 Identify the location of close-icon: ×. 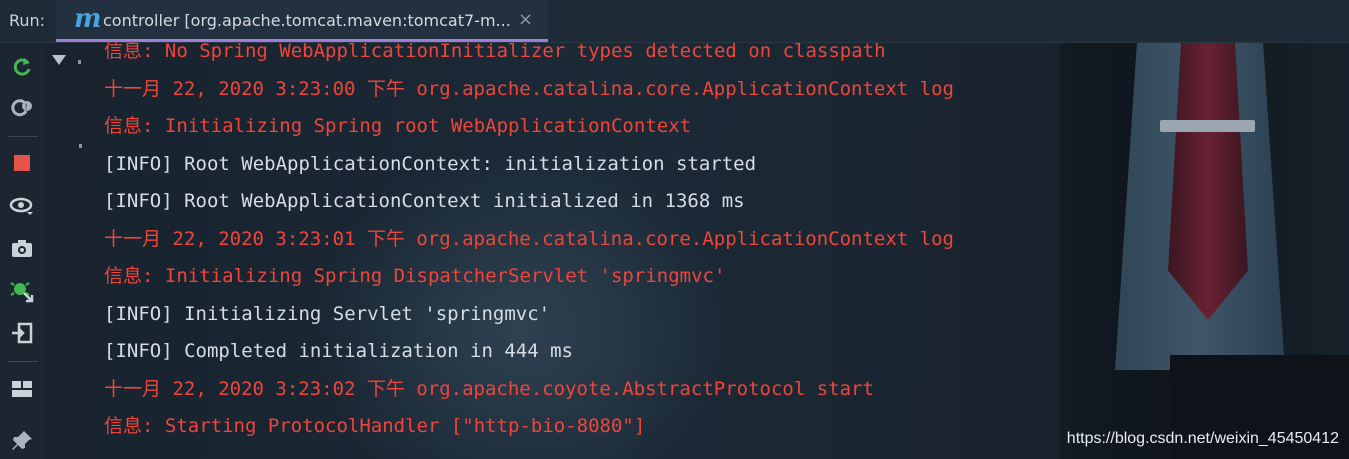
(525, 19).